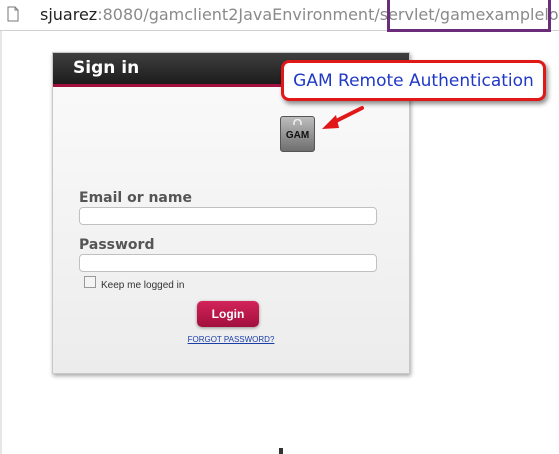 The image size is (559, 454). What do you see at coordinates (228, 314) in the screenshot?
I see `login-button: Login` at bounding box center [228, 314].